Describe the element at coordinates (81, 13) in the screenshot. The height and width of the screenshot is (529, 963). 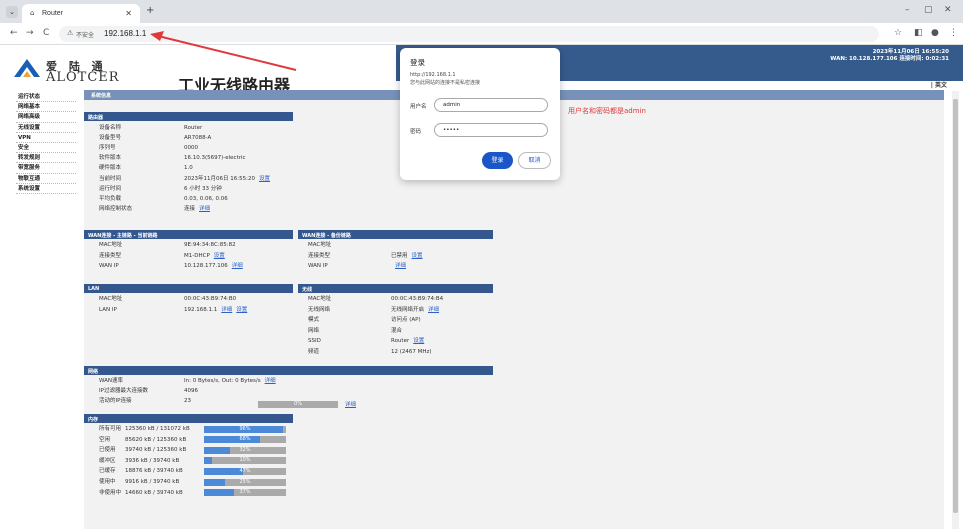
I see `browser-tab: ⌂ Router ✕` at that location.